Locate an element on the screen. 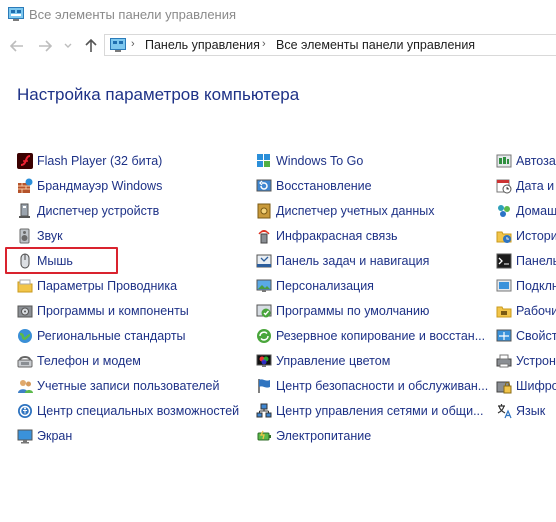 This screenshot has width=556, height=522. item-display: Экран is located at coordinates (44, 436).